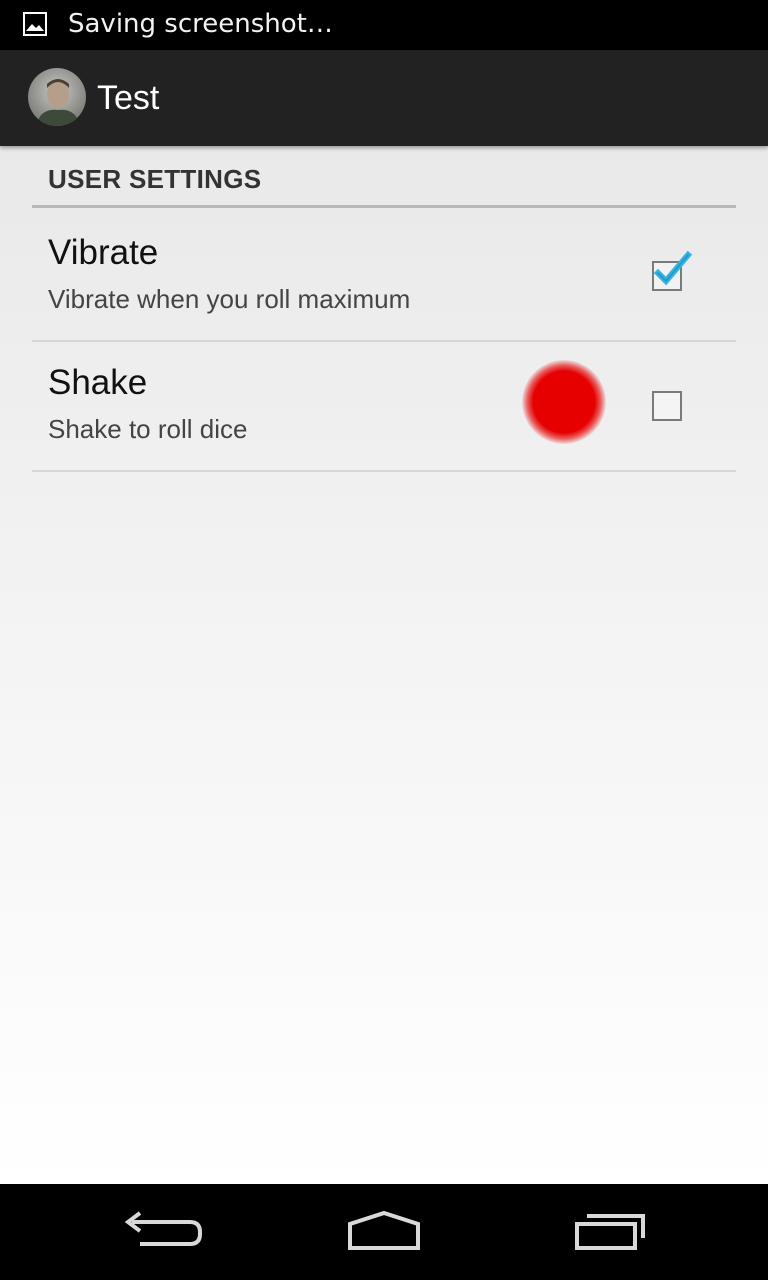 The width and height of the screenshot is (768, 1280). I want to click on avatar, so click(57, 97).